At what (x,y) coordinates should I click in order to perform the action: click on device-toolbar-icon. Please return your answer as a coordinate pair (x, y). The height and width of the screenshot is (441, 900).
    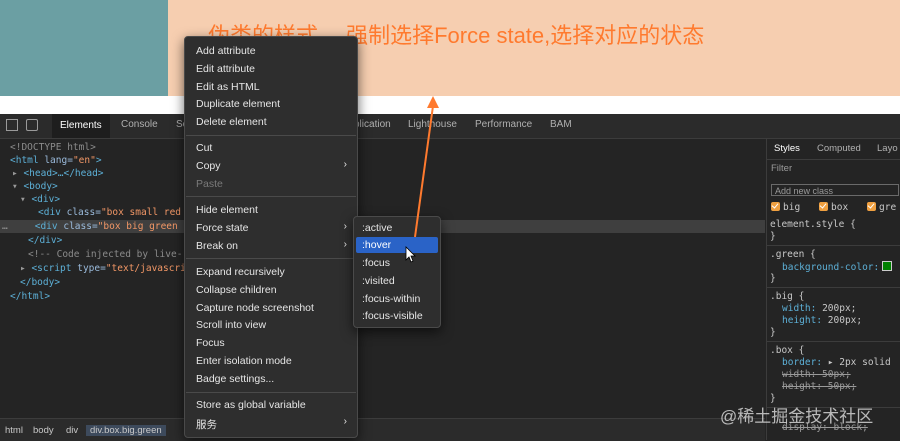
    Looking at the image, I should click on (32, 125).